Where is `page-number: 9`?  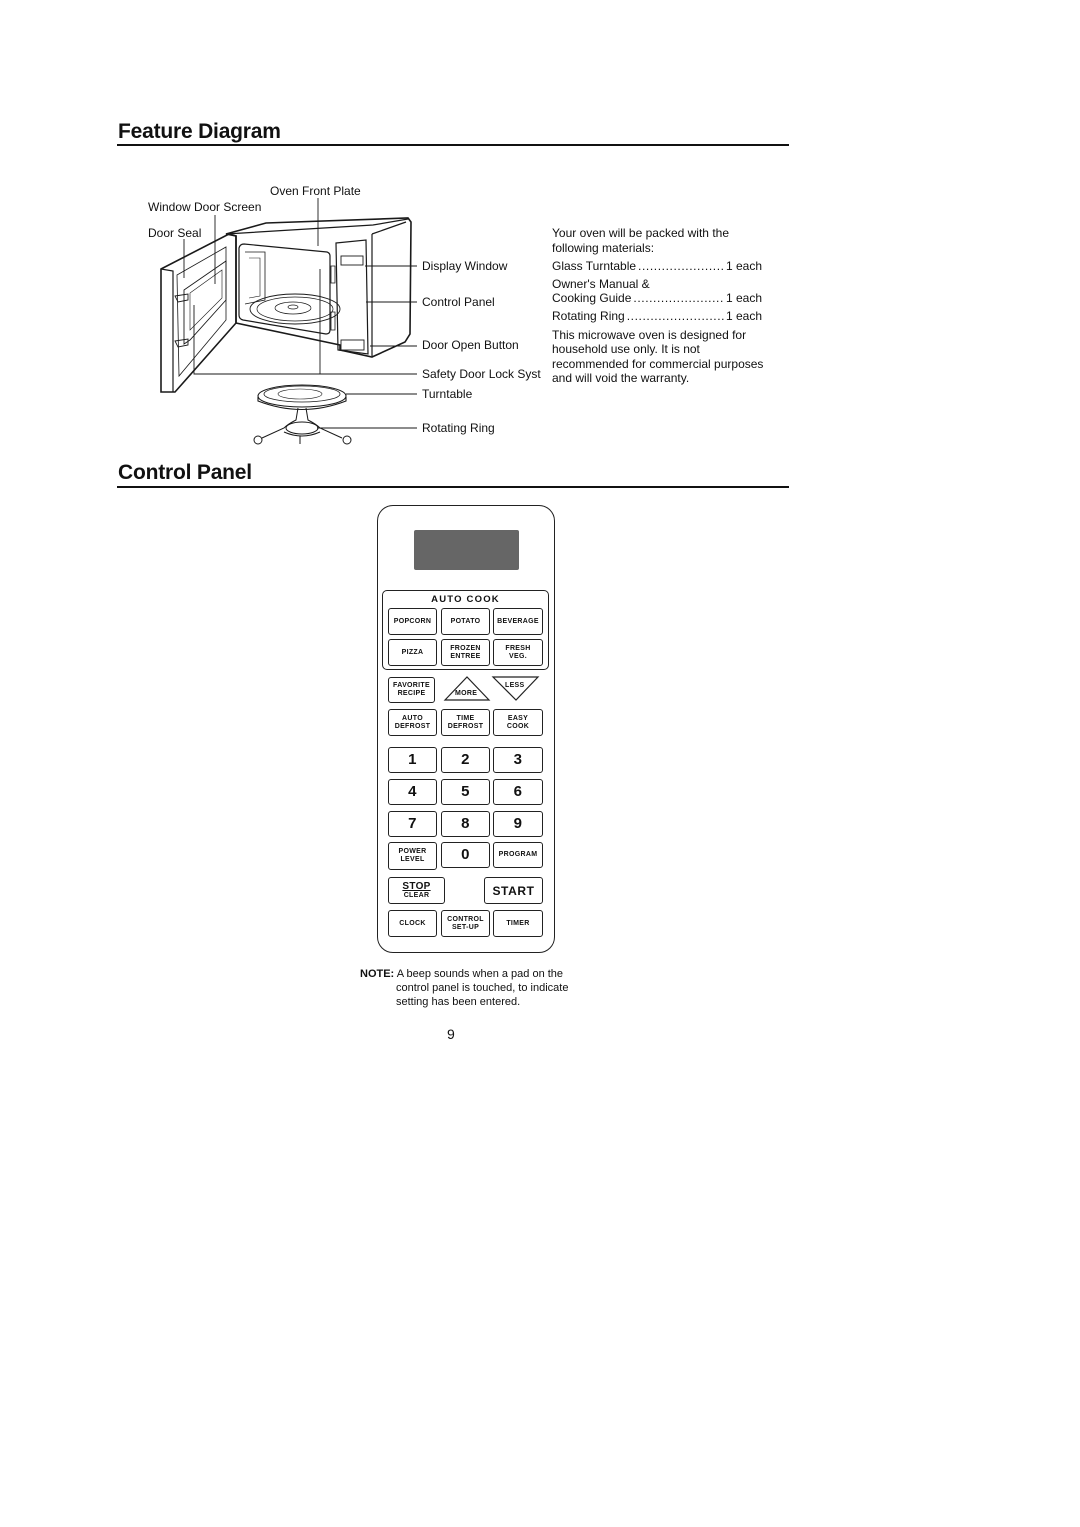
page-number: 9 is located at coordinates (451, 1034).